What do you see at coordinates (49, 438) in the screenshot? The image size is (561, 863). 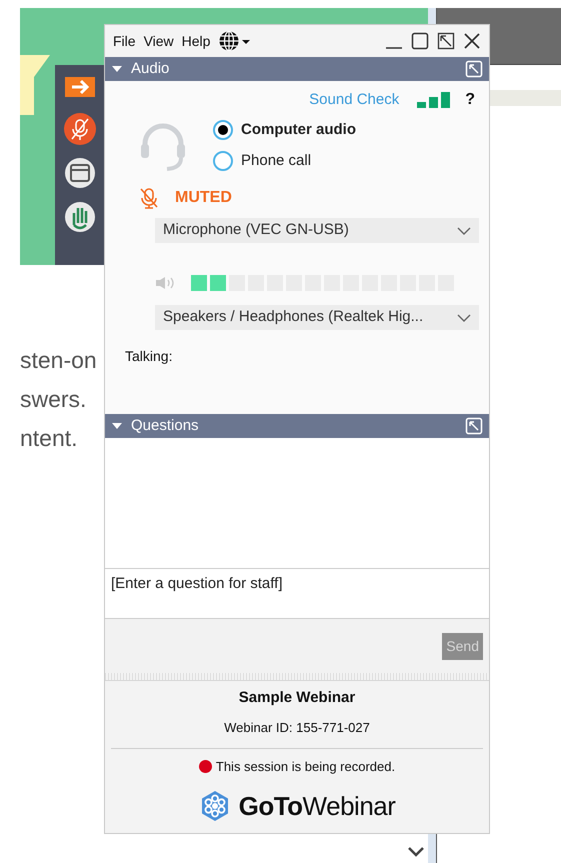 I see `body-text: ntent.` at bounding box center [49, 438].